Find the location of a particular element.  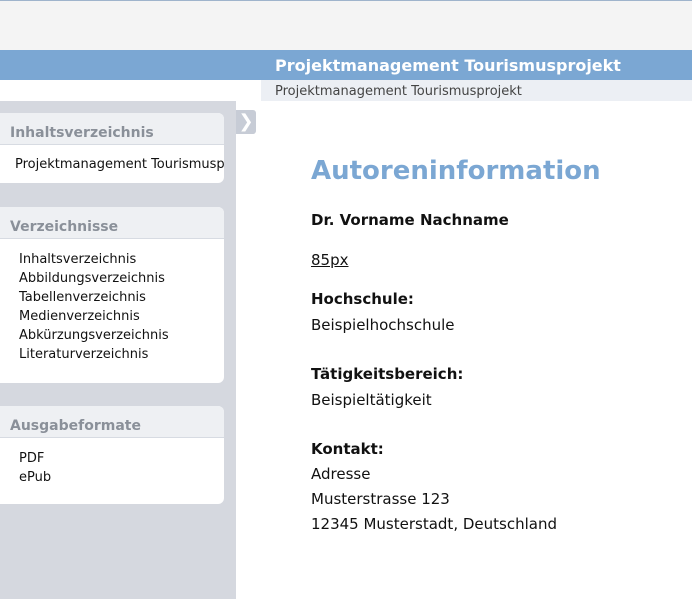

index-item-inhaltsverzeichnis: Inhaltsverzeichnis is located at coordinates (94, 259).